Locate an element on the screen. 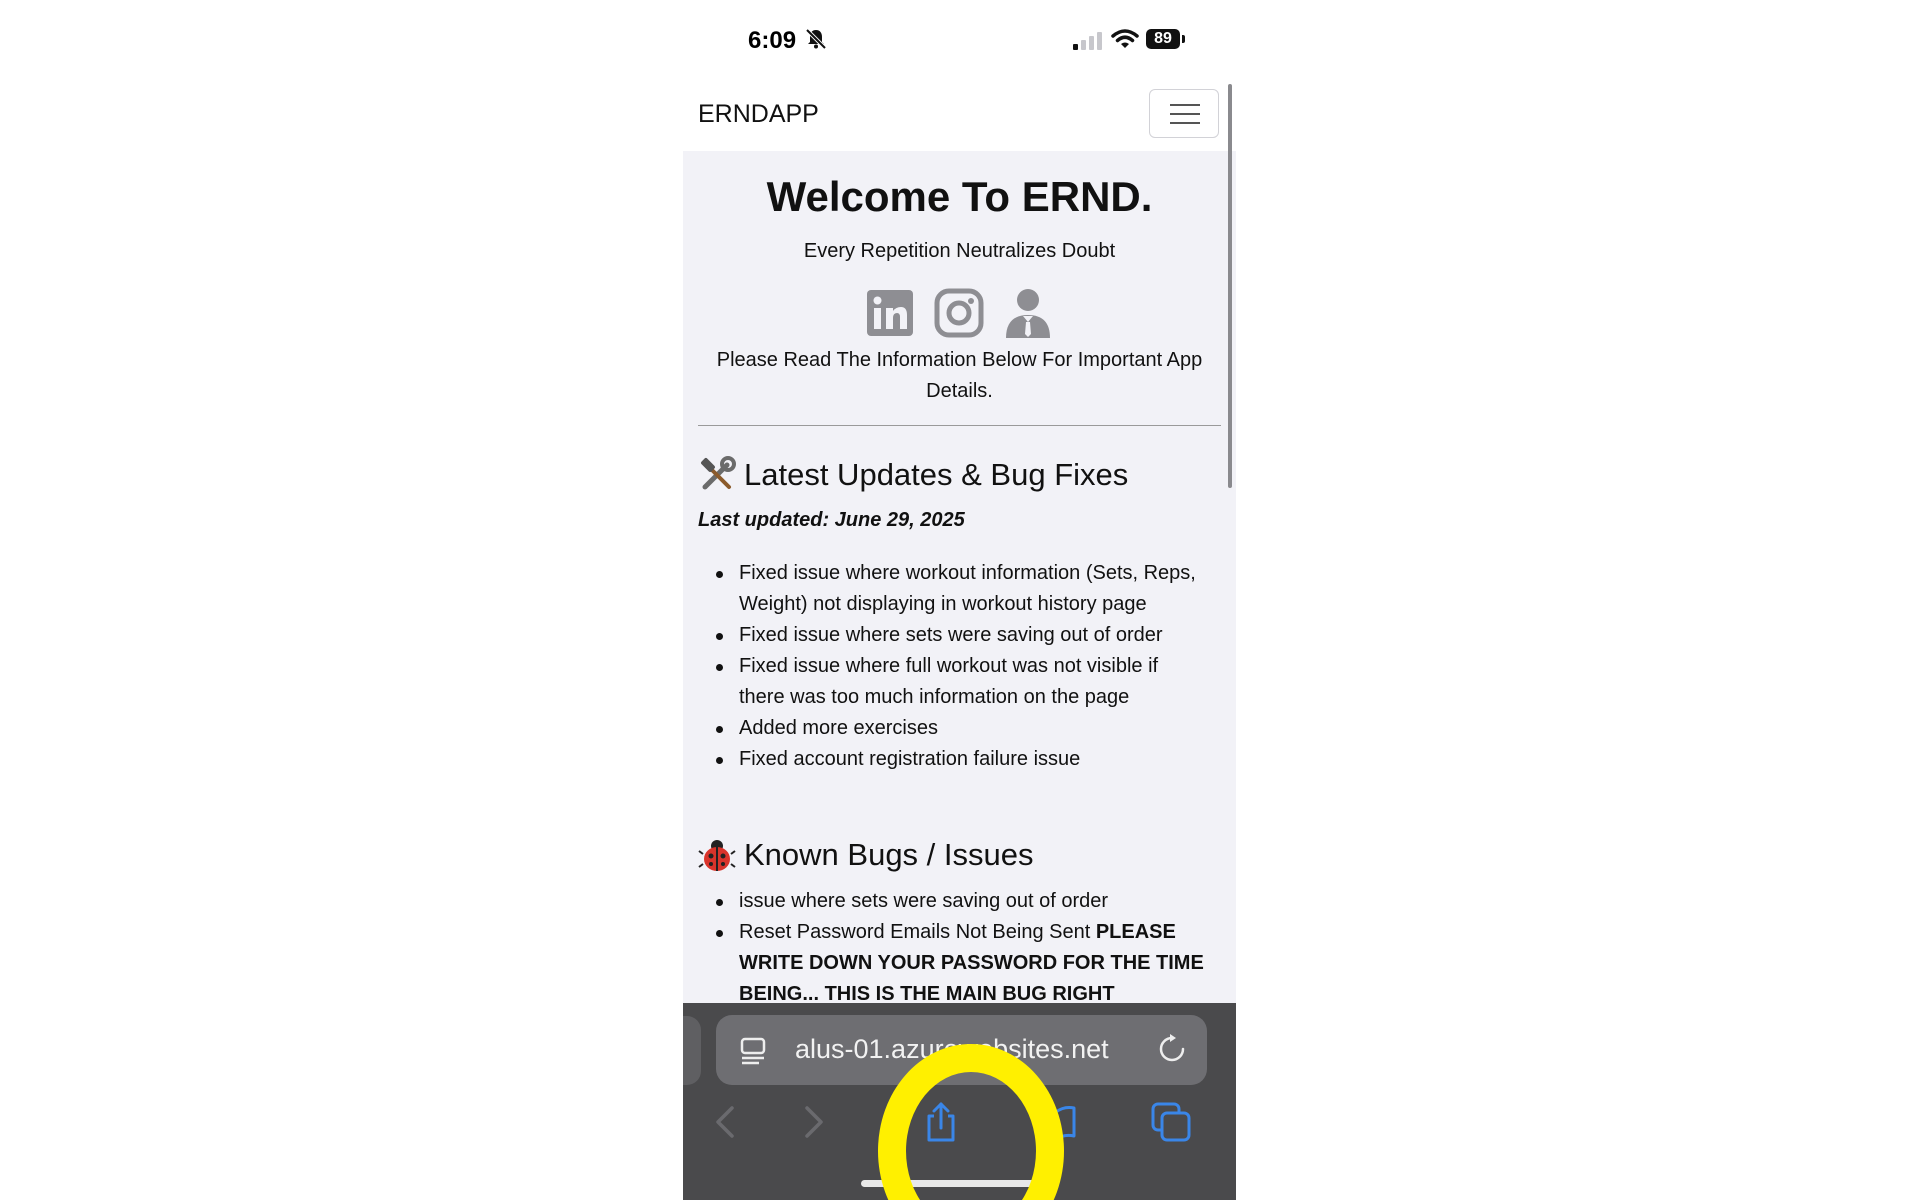 This screenshot has width=1920, height=1200. instagram-icon is located at coordinates (959, 313).